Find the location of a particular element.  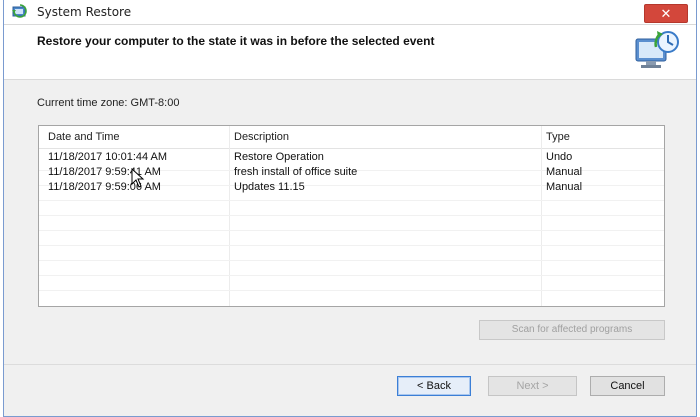

row-type: Undo is located at coordinates (559, 157).